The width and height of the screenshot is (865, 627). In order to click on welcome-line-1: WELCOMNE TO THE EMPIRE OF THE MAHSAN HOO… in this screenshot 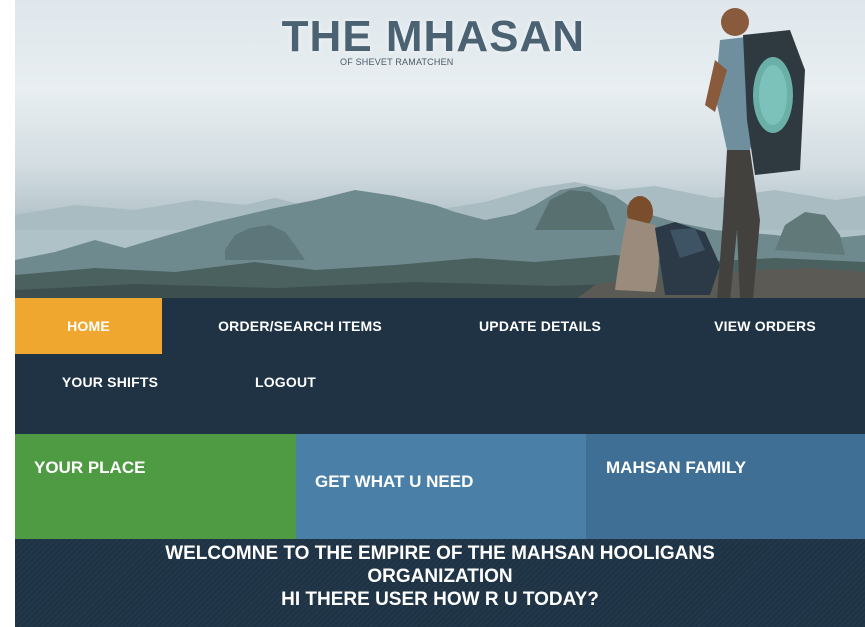, I will do `click(440, 553)`.